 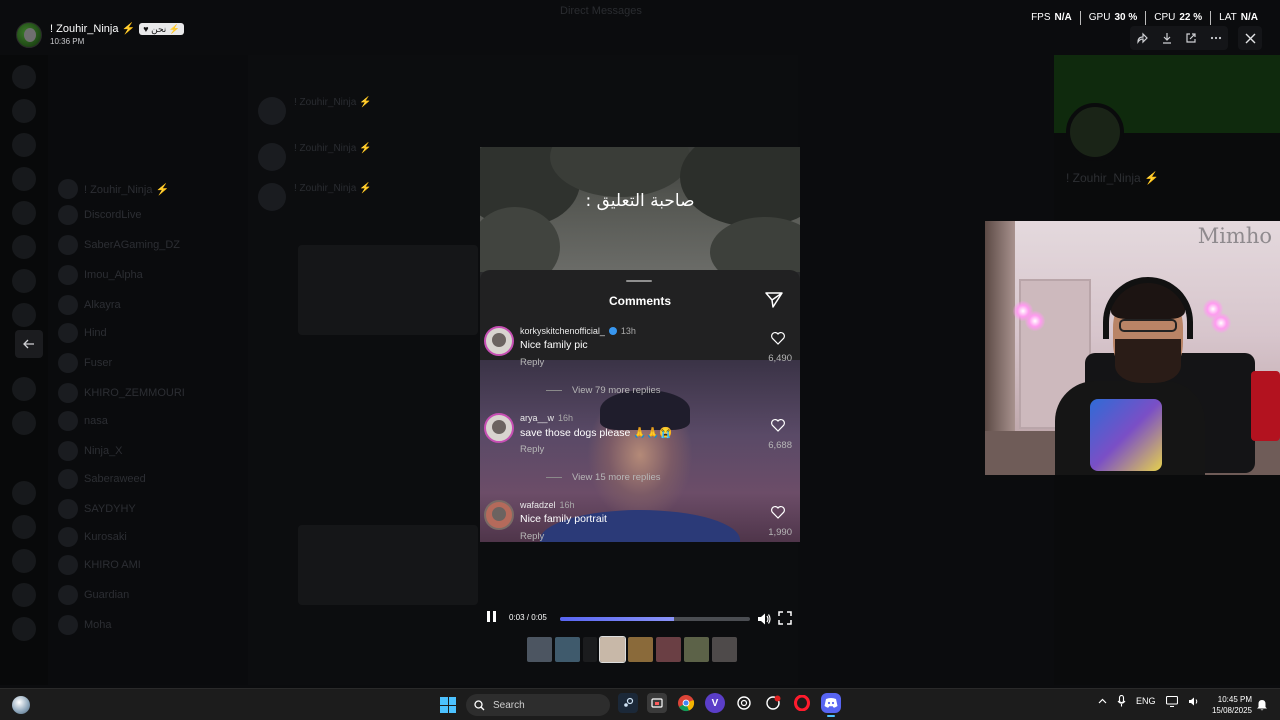 I want to click on dm-list-item: KHIRO AMI, so click(x=143, y=565).